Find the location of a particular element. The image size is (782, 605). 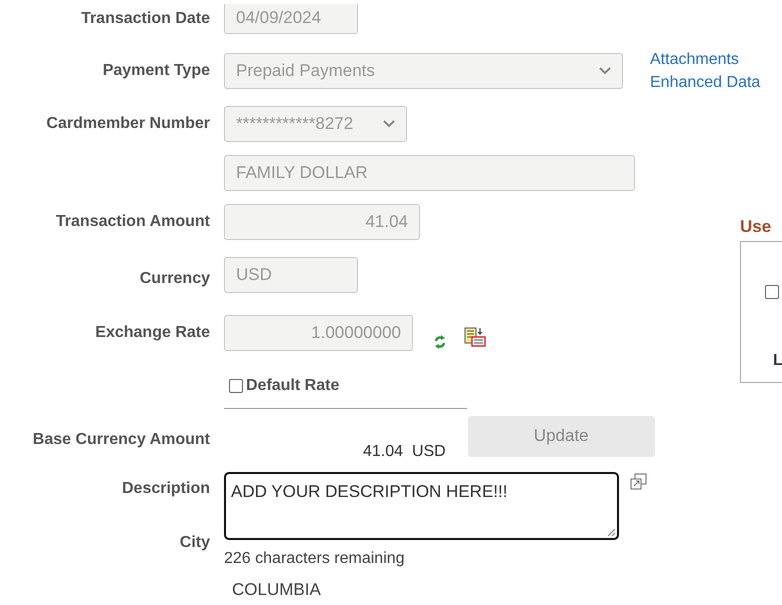

field-label: Exchange Rate is located at coordinates (152, 333).